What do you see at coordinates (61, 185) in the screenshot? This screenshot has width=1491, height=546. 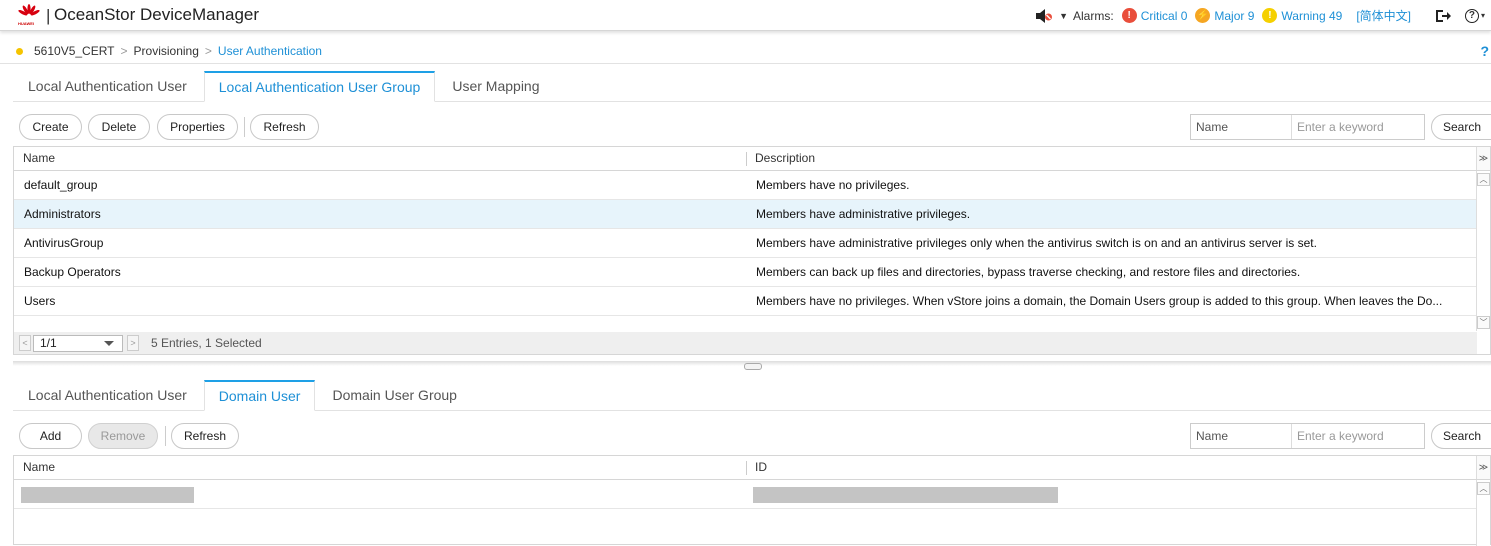 I see `row-name: default_group` at bounding box center [61, 185].